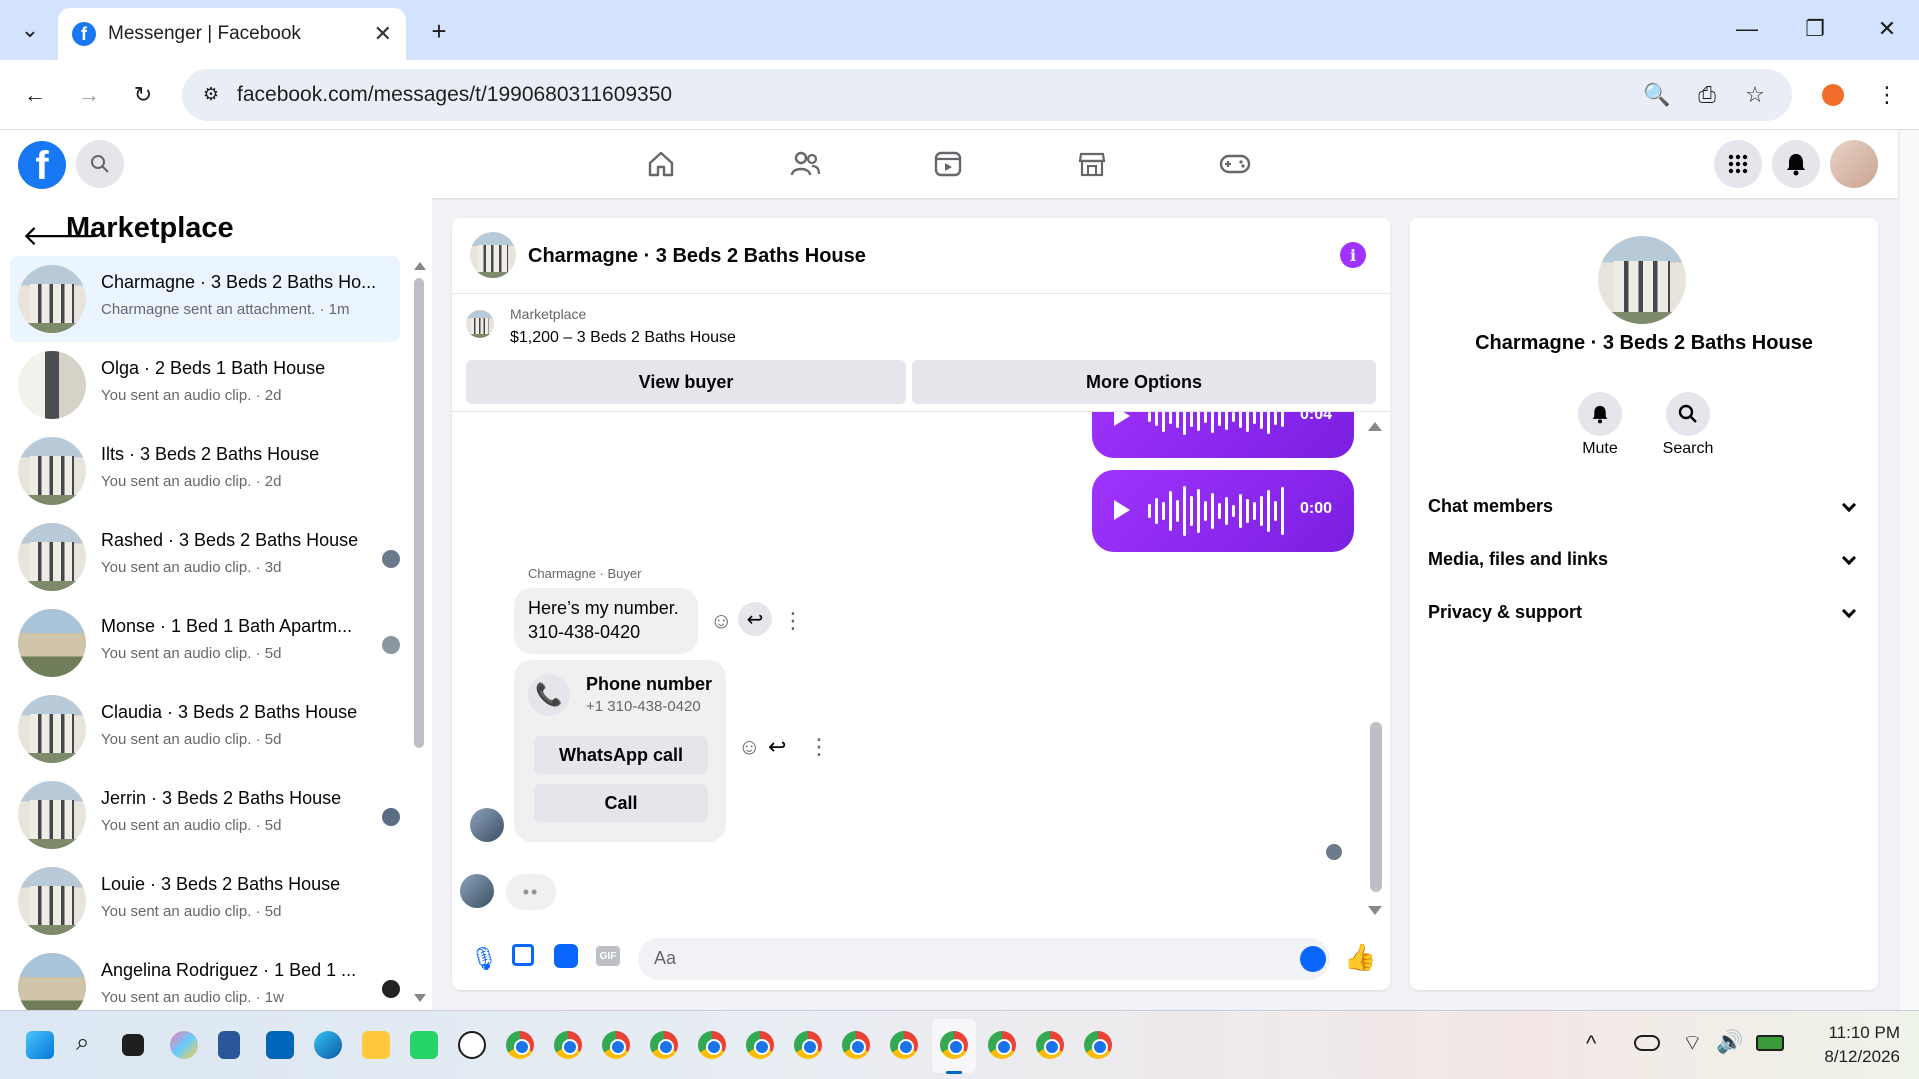 The height and width of the screenshot is (1079, 1919). Describe the element at coordinates (1144, 382) in the screenshot. I see `more-options-button: More Options` at that location.